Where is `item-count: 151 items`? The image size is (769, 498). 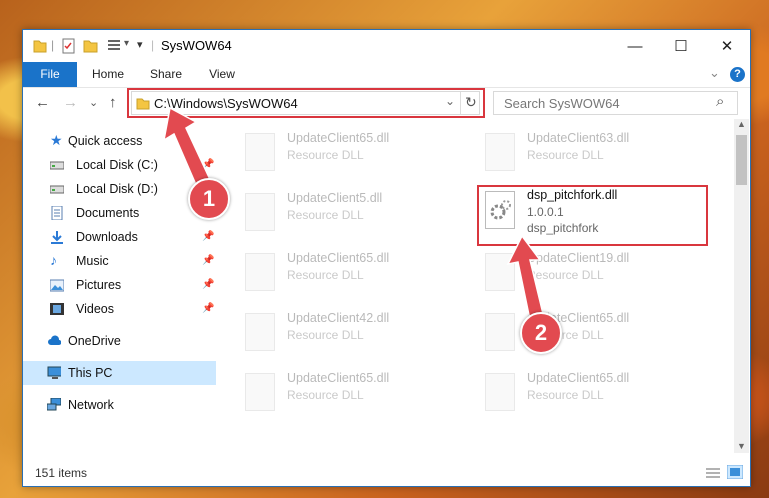
item-count: 151 items is located at coordinates (61, 473).